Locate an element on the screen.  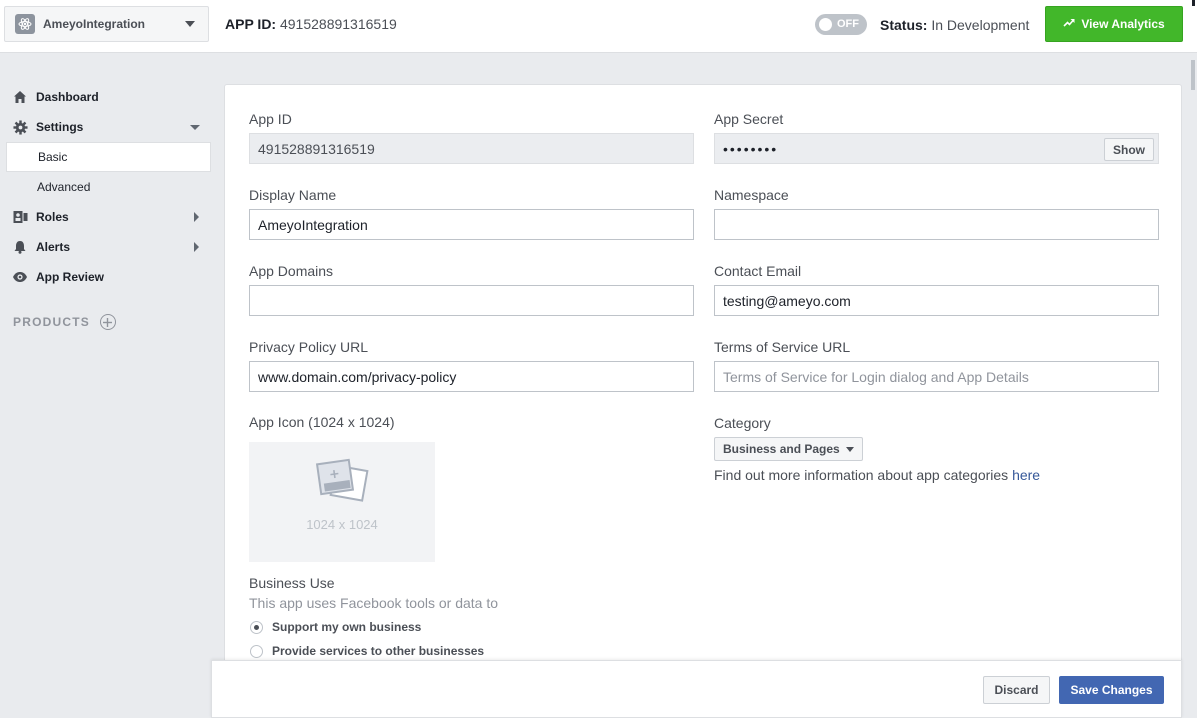
category-info-link: here is located at coordinates (1026, 475).